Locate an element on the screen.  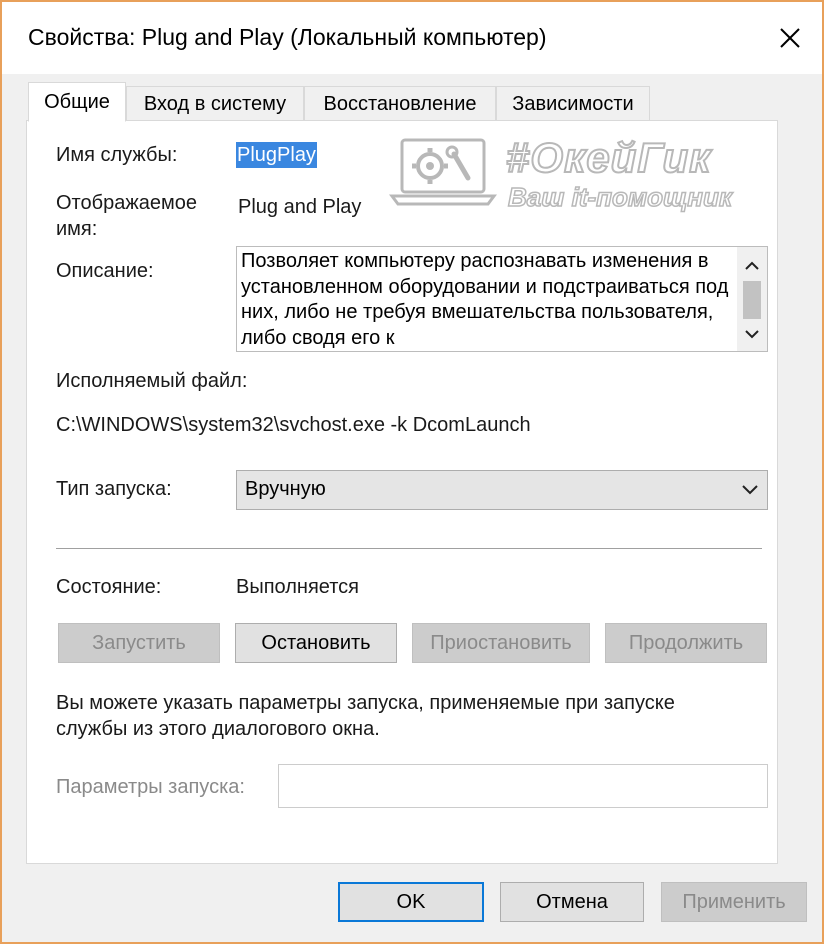
hint-line2: службы из этого диалогового окна. is located at coordinates (218, 729).